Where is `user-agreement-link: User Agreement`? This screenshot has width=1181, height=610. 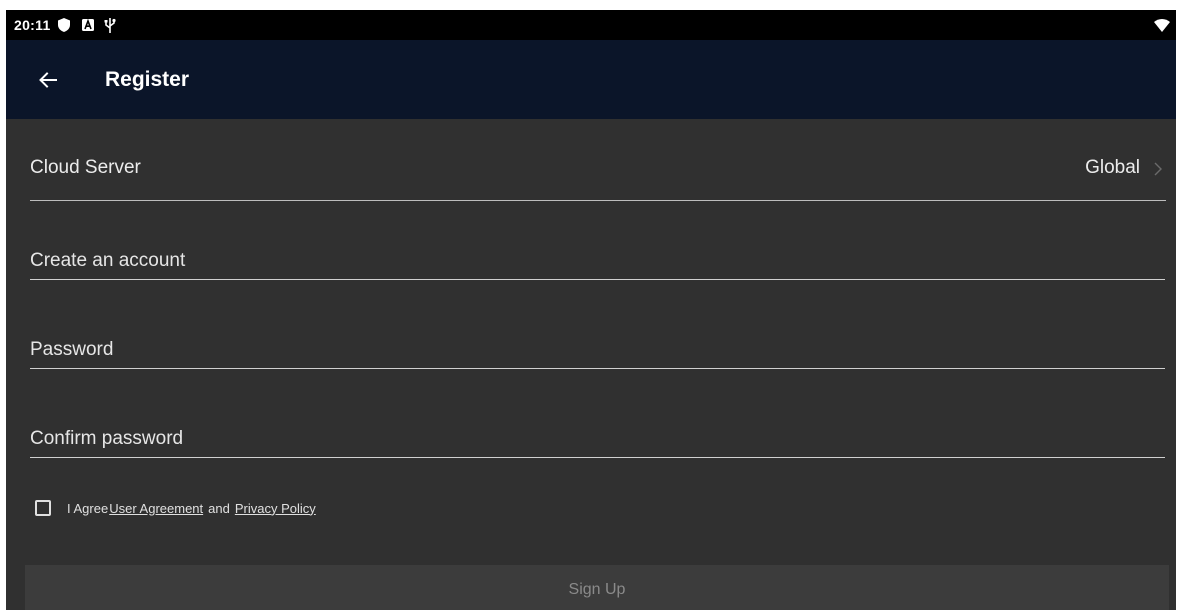
user-agreement-link: User Agreement is located at coordinates (156, 508).